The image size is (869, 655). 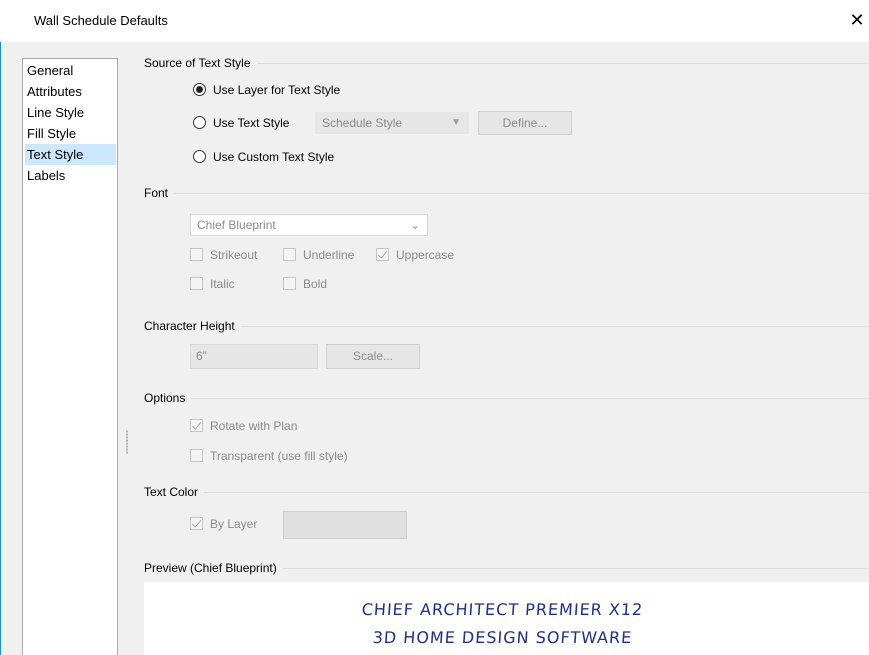 I want to click on use-layer-for-text-style-option: Use Layer for Text Style, so click(x=293, y=90).